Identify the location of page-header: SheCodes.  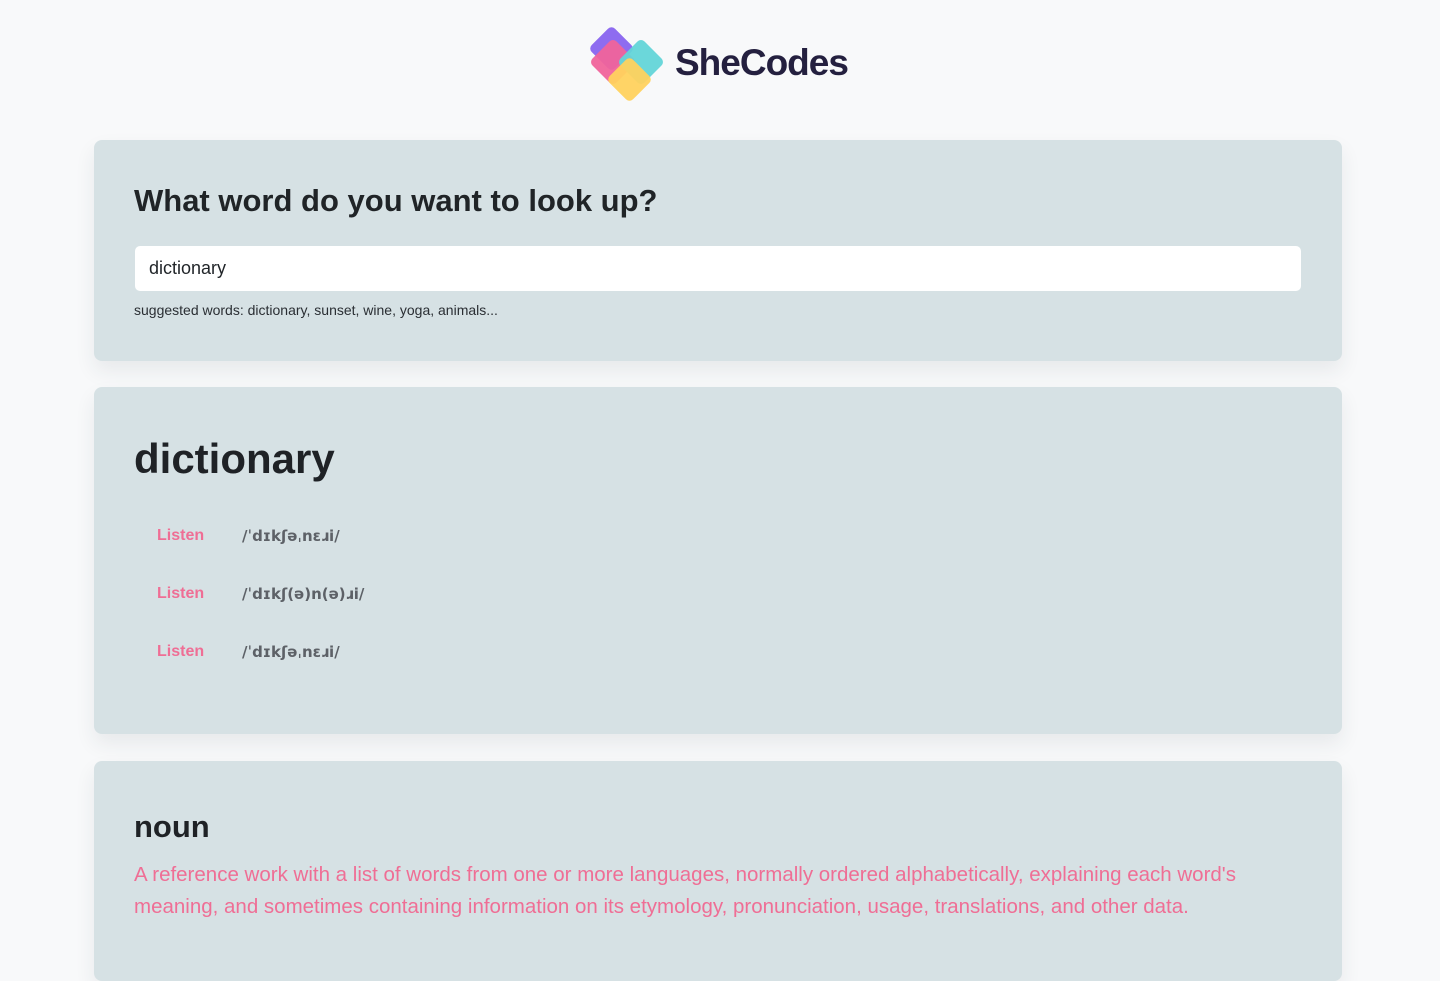
(720, 60).